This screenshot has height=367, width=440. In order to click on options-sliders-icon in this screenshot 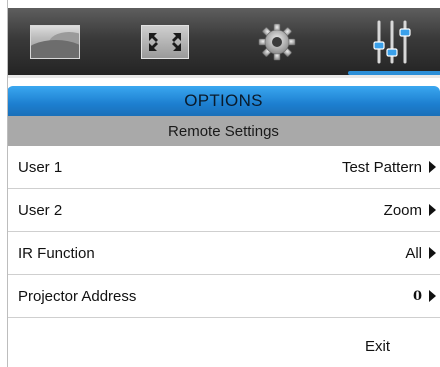, I will do `click(392, 41)`.